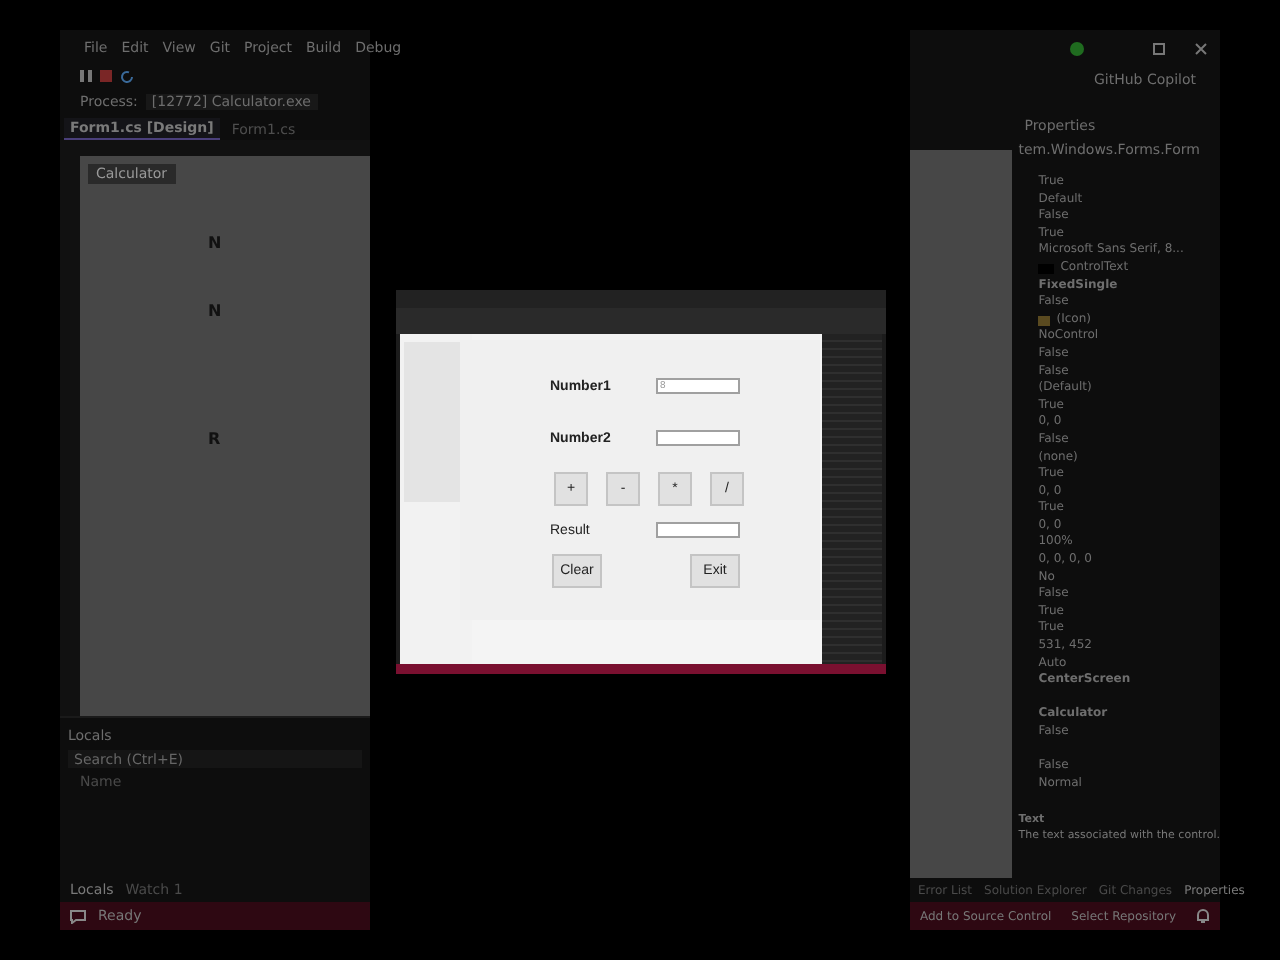 This screenshot has width=1280, height=960. What do you see at coordinates (1203, 916) in the screenshot?
I see `bell-icon` at bounding box center [1203, 916].